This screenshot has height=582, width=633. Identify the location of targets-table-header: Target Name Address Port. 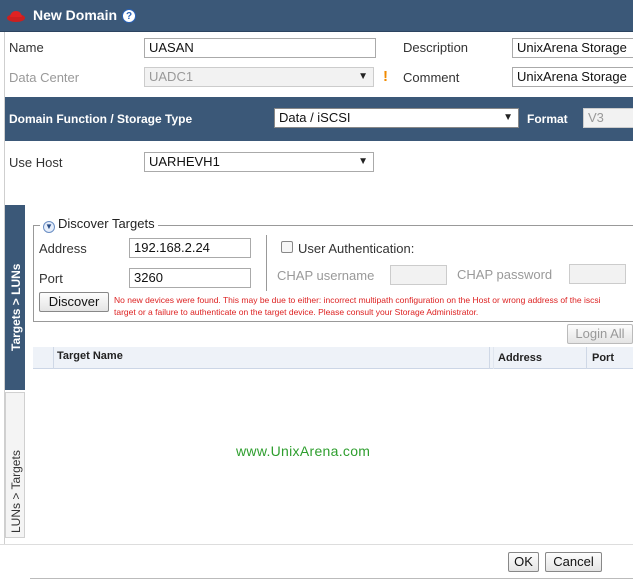
(333, 358).